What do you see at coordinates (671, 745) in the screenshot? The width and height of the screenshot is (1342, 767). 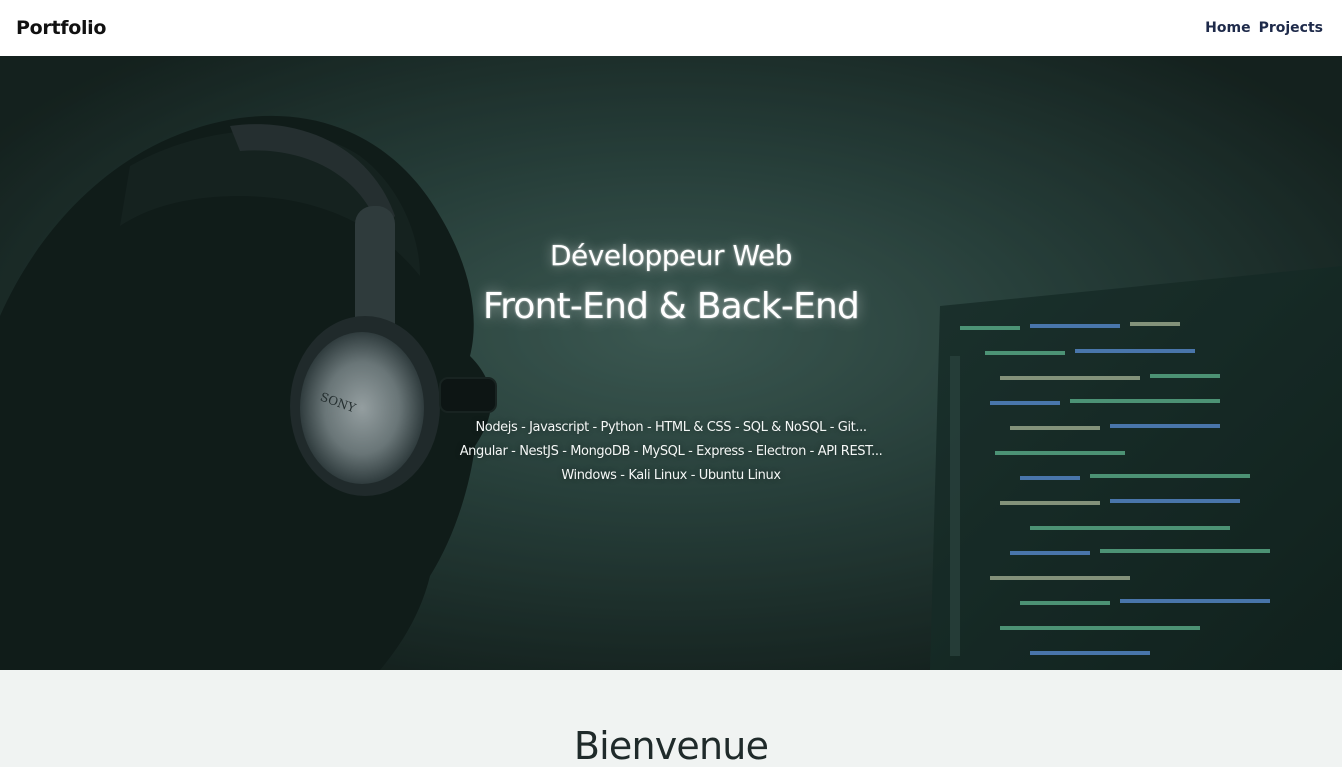 I see `section-title-bienvenue: Bienvenue` at bounding box center [671, 745].